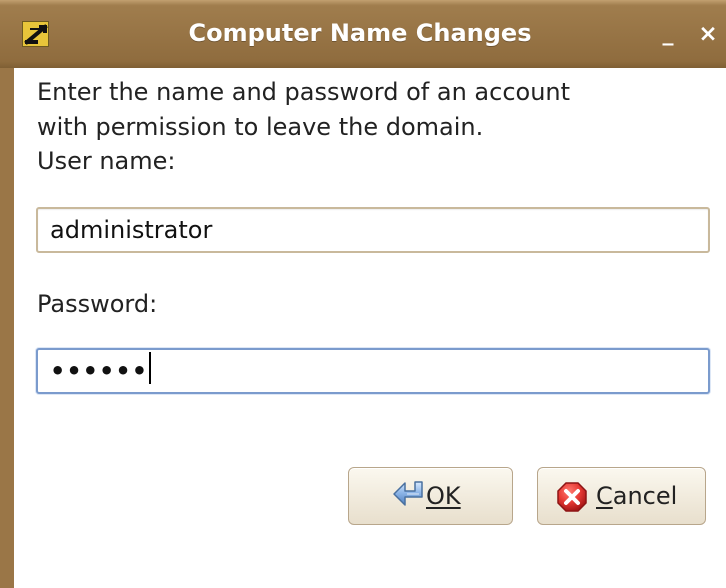  I want to click on username-label: User name:, so click(106, 161).